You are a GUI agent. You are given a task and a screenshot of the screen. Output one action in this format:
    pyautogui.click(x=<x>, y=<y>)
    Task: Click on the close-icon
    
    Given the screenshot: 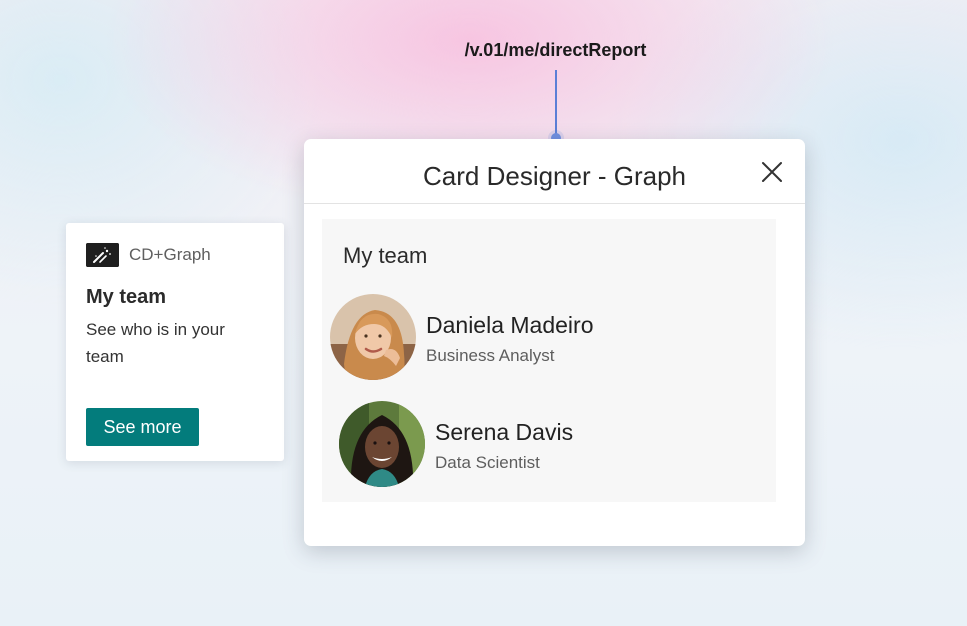 What is the action you would take?
    pyautogui.click(x=772, y=172)
    